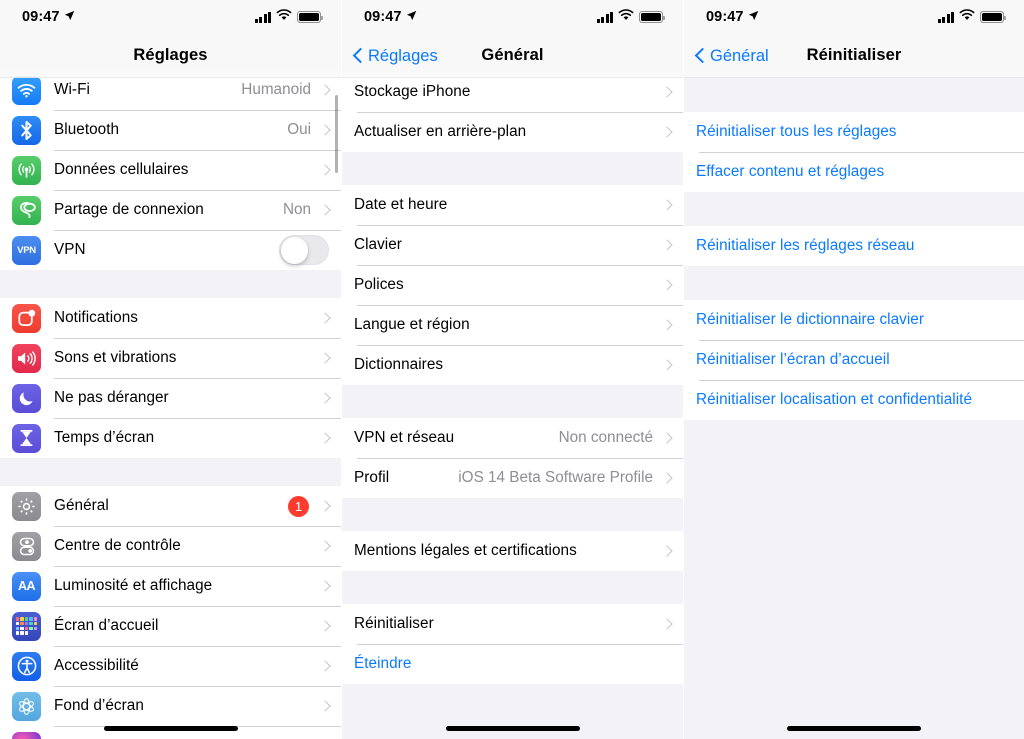 This screenshot has height=739, width=1024. I want to click on settings-row-home-screen: Écran d’accueil, so click(170, 626).